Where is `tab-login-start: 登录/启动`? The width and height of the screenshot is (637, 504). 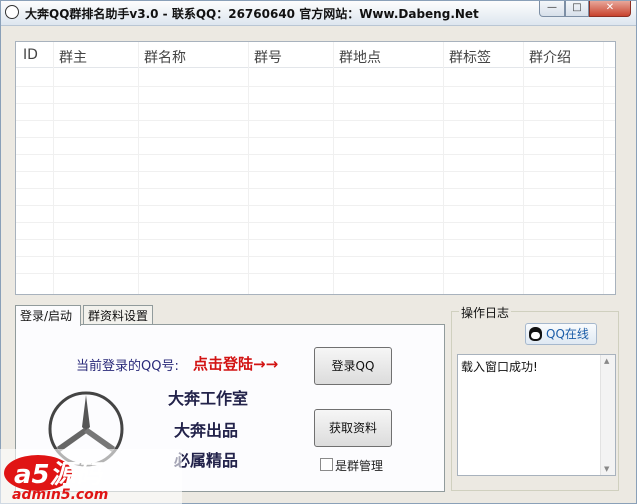
tab-login-start: 登录/启动 is located at coordinates (48, 315).